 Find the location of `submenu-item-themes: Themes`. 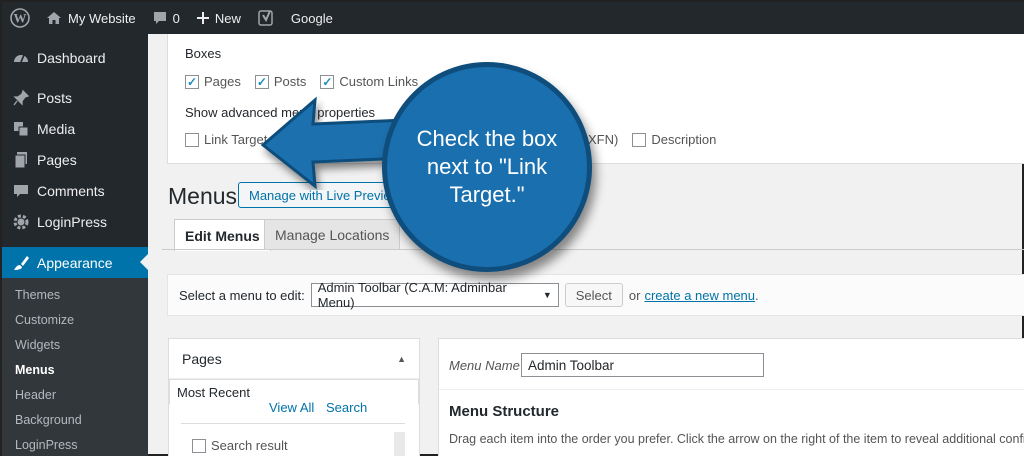

submenu-item-themes: Themes is located at coordinates (75, 294).